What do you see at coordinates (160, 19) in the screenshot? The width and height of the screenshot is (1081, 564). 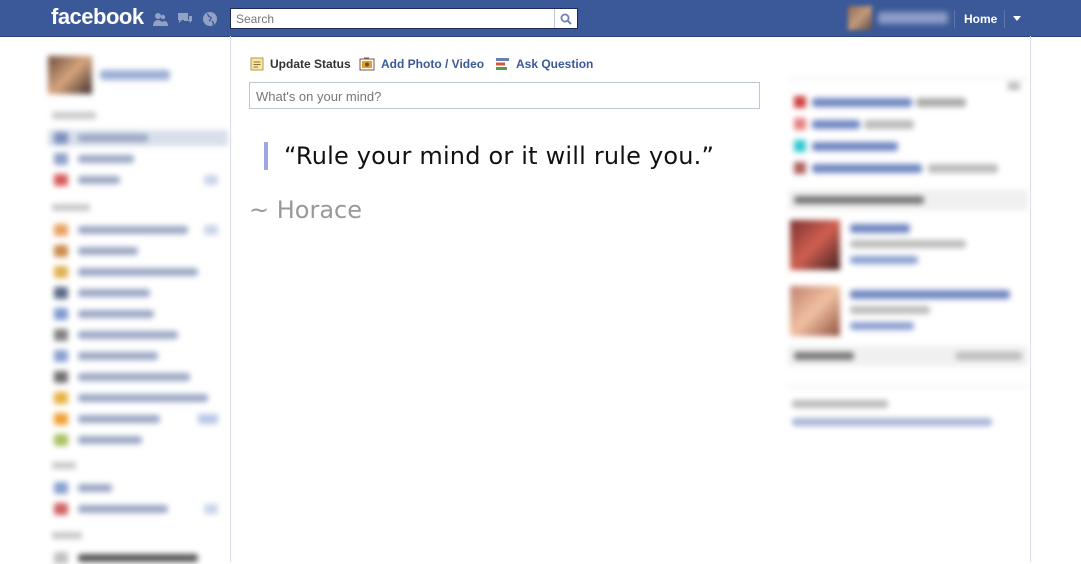 I see `friend-requests-icon` at bounding box center [160, 19].